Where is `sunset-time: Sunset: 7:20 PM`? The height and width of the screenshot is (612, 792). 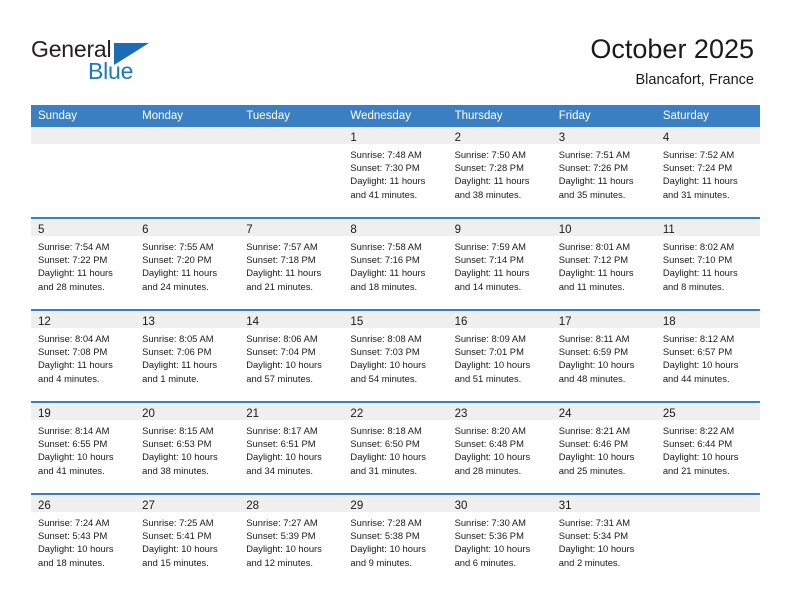
sunset-time: Sunset: 7:20 PM is located at coordinates (177, 260).